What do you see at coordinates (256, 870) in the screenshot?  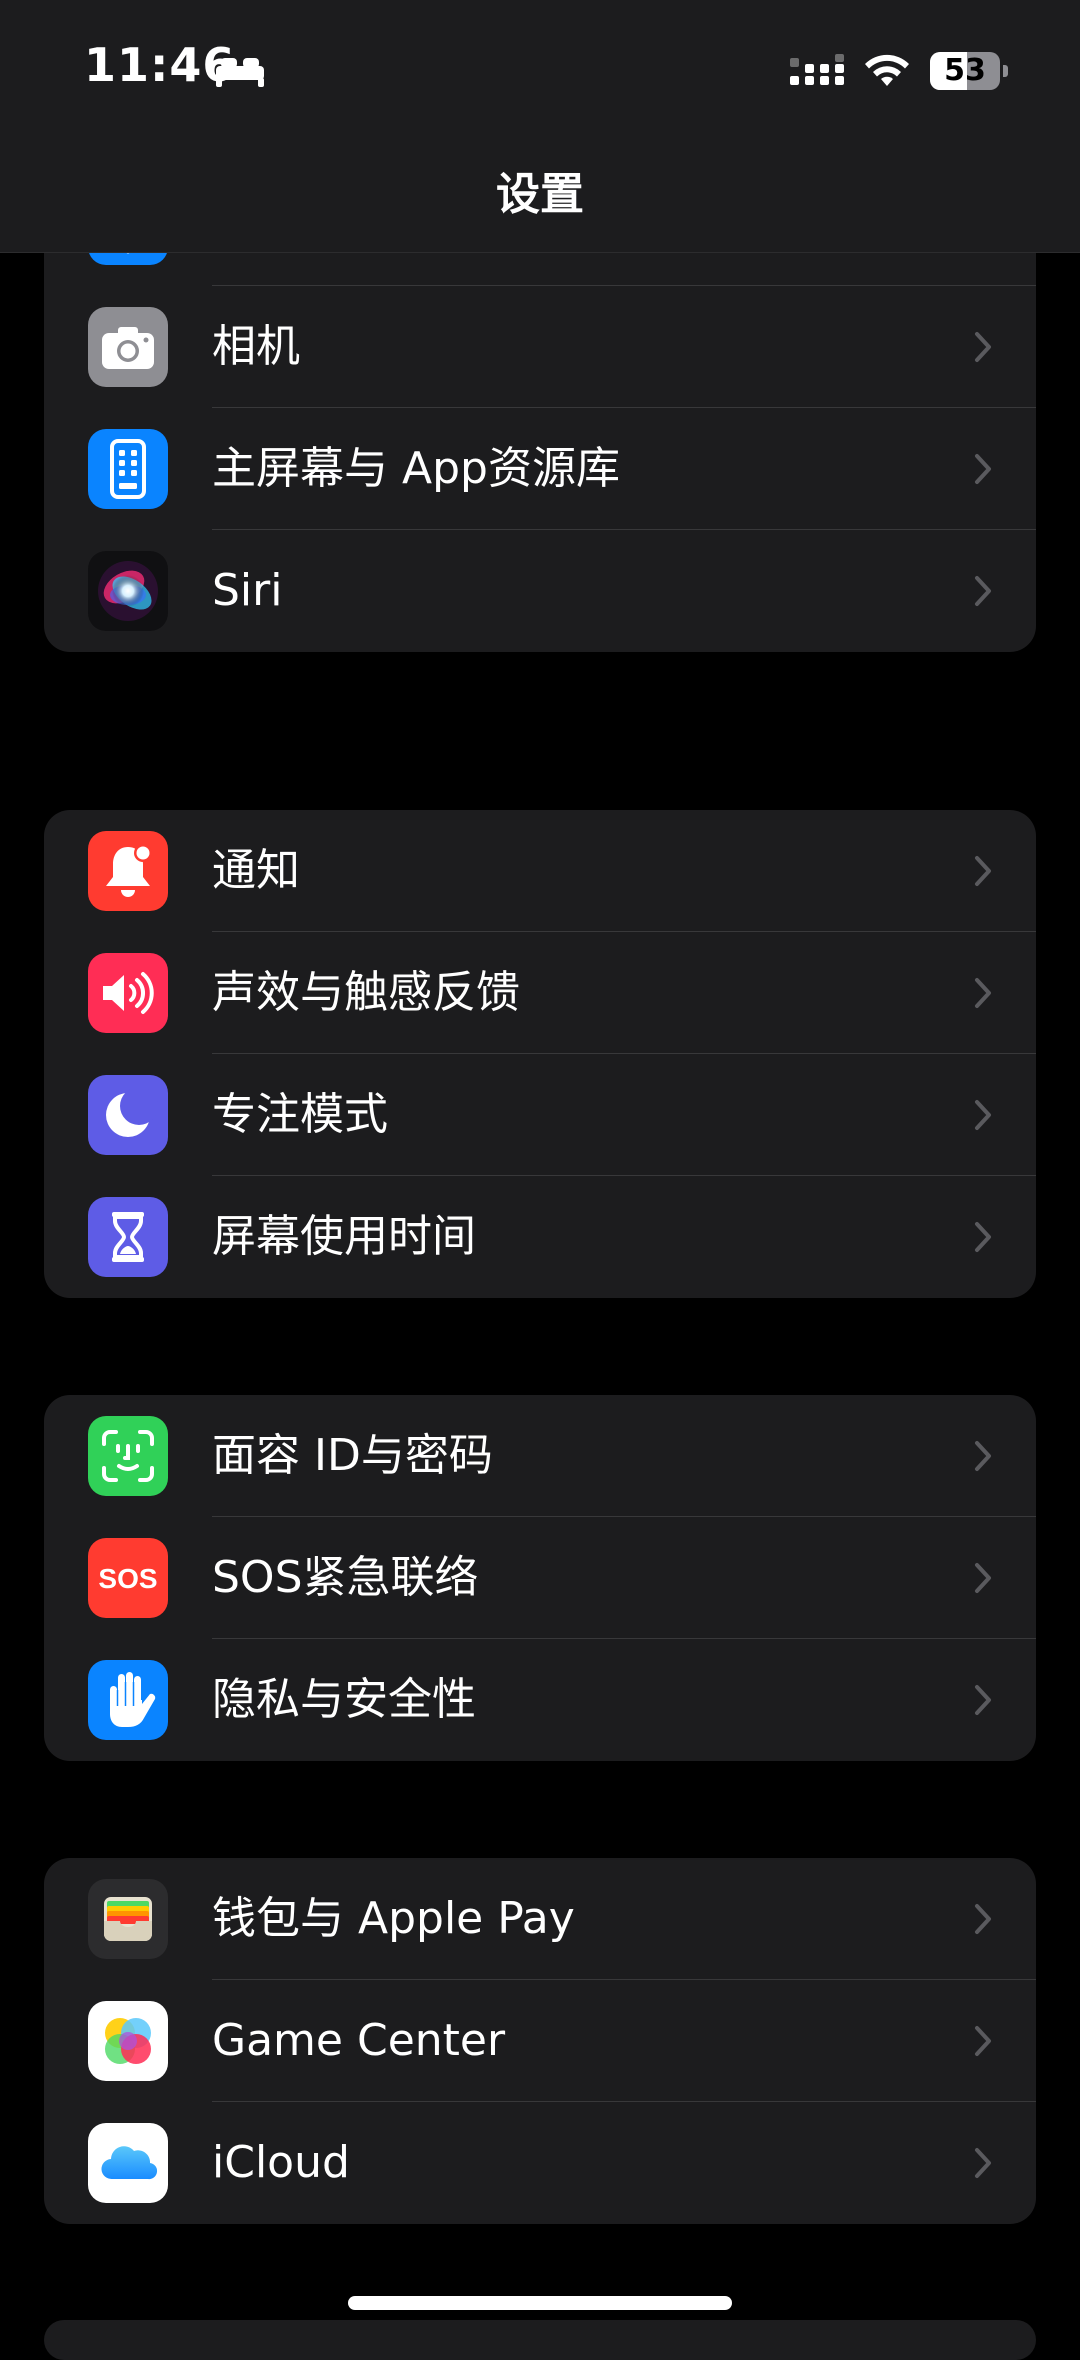 I see `row-label: 通知` at bounding box center [256, 870].